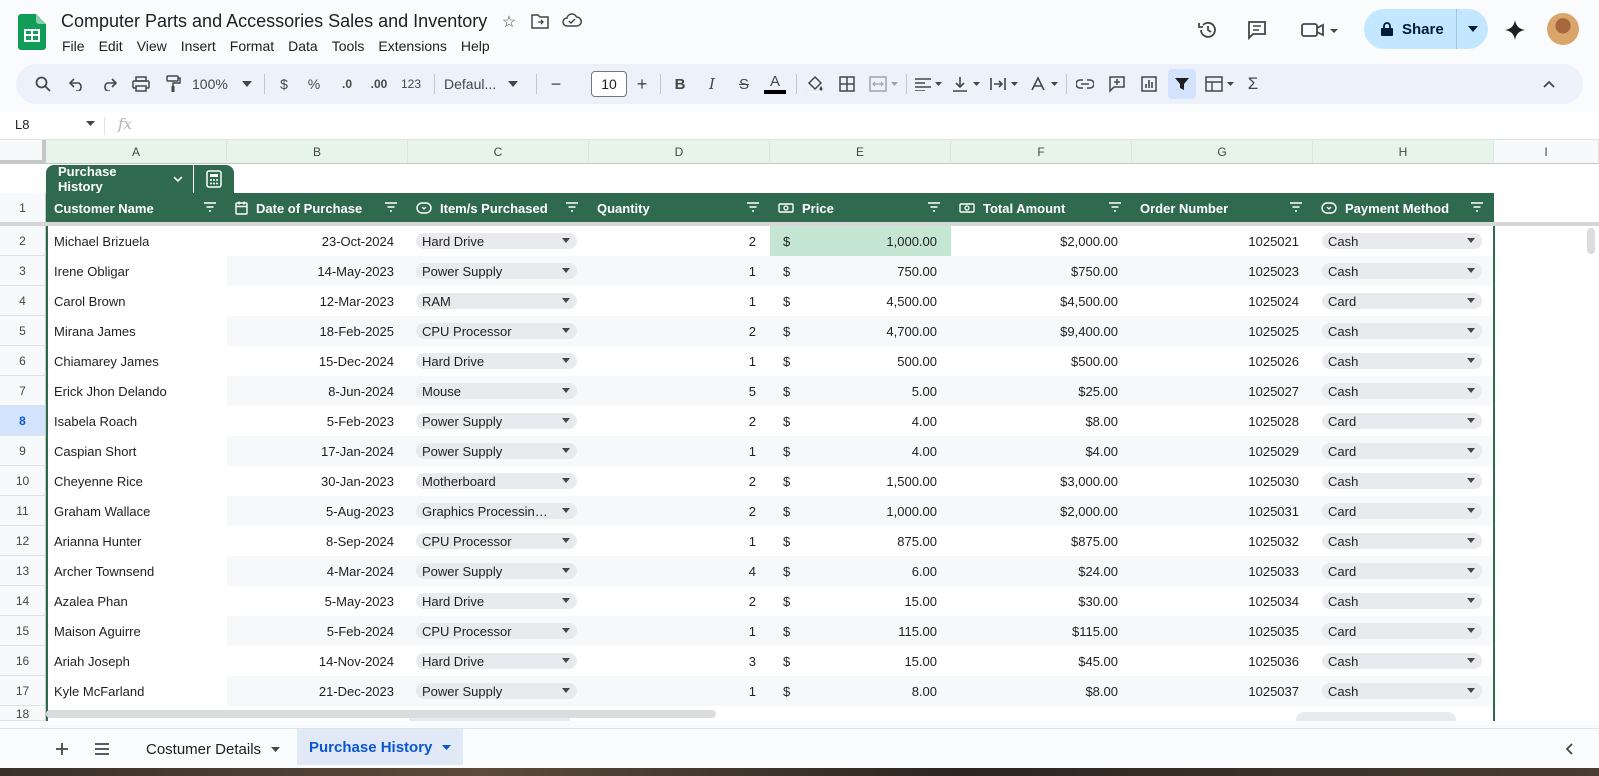  I want to click on select-all-corner, so click(23, 152).